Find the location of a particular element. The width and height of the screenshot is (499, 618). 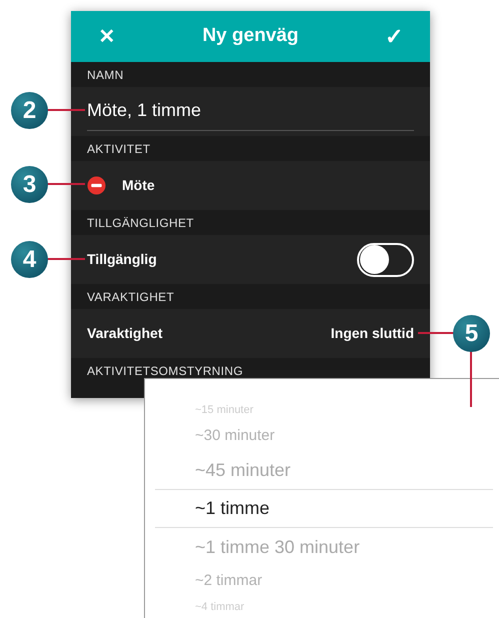

toggle-label: Tillgänglig is located at coordinates (122, 259).